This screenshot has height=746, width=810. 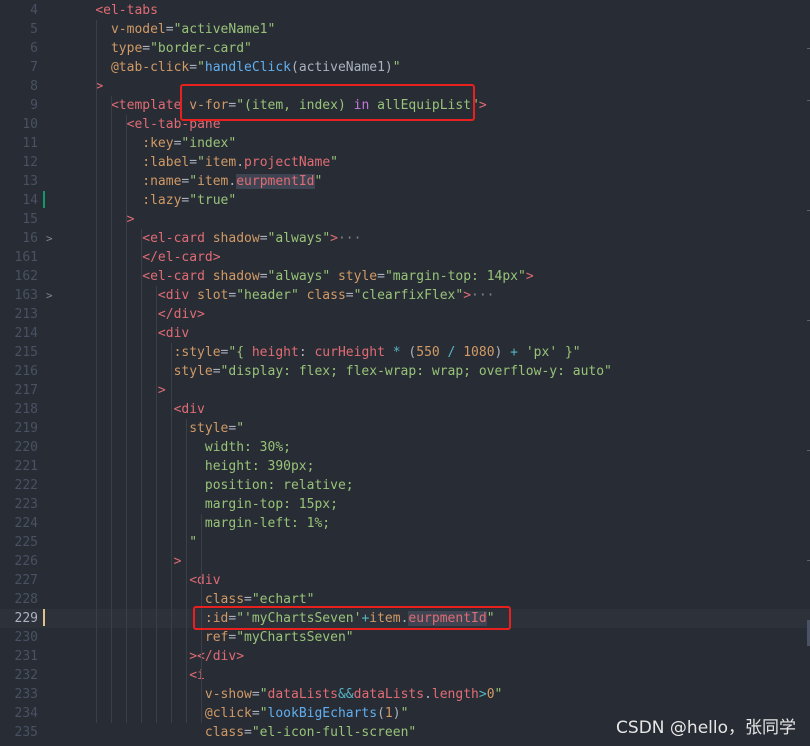 I want to click on code-line: 227 <div, so click(x=405, y=580).